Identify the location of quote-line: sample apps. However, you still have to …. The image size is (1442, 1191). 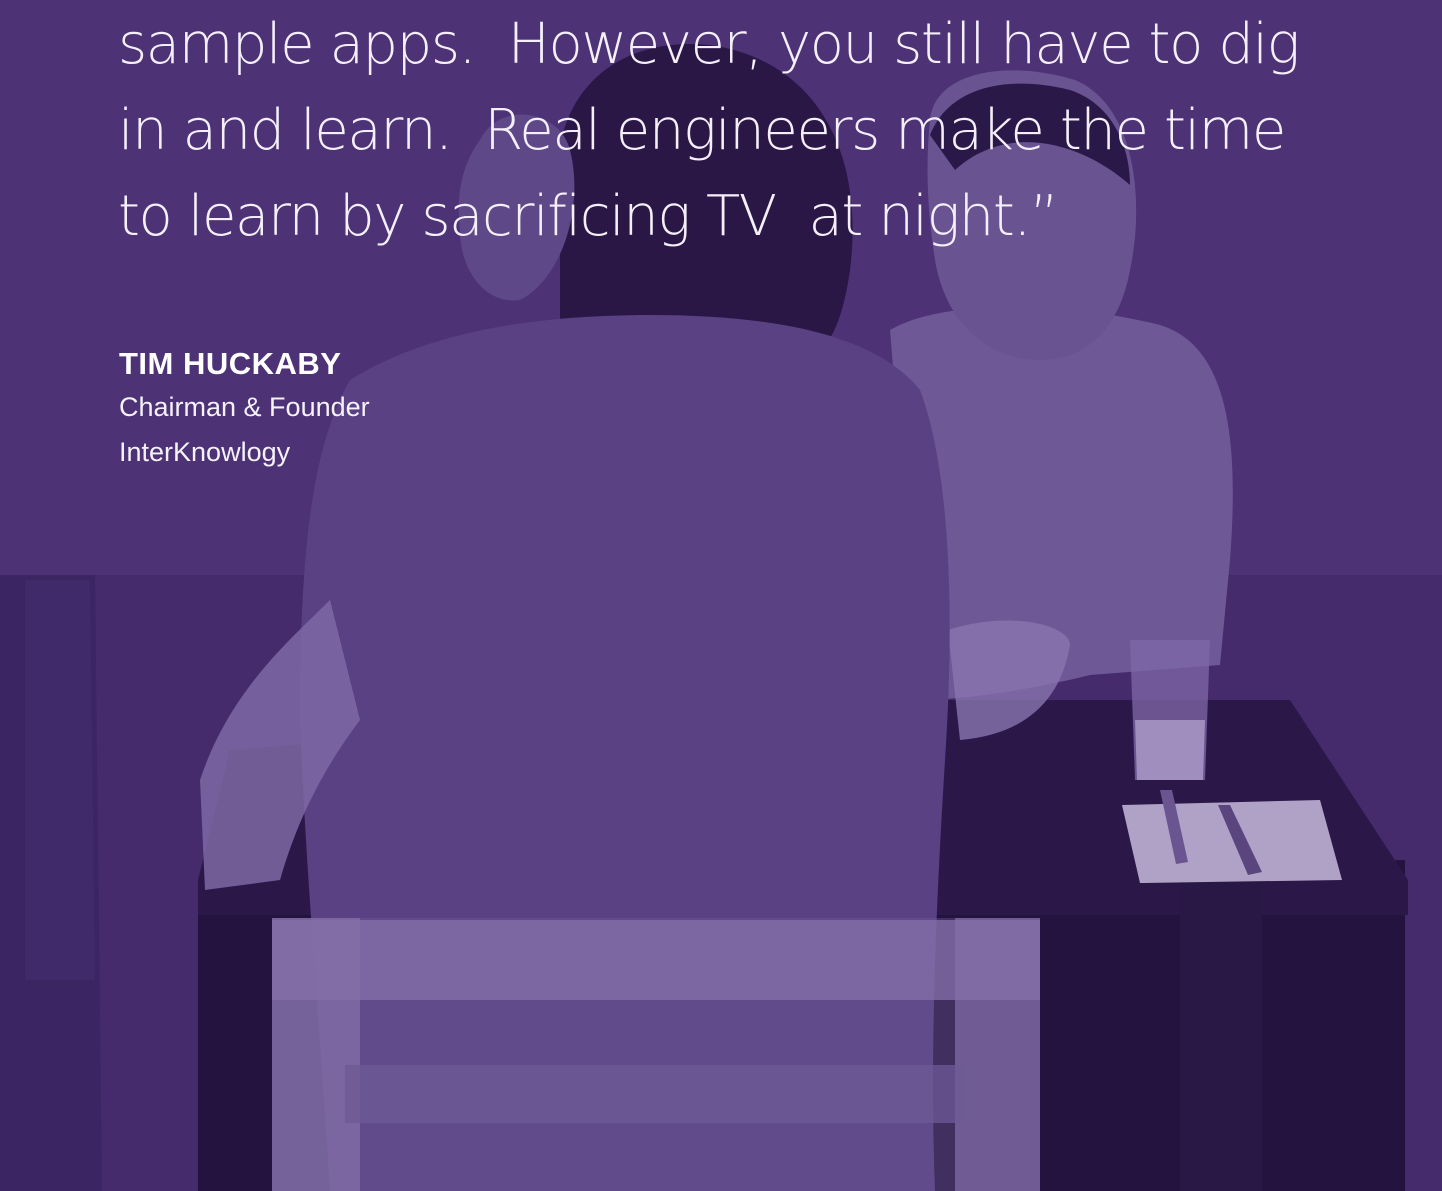
(709, 44).